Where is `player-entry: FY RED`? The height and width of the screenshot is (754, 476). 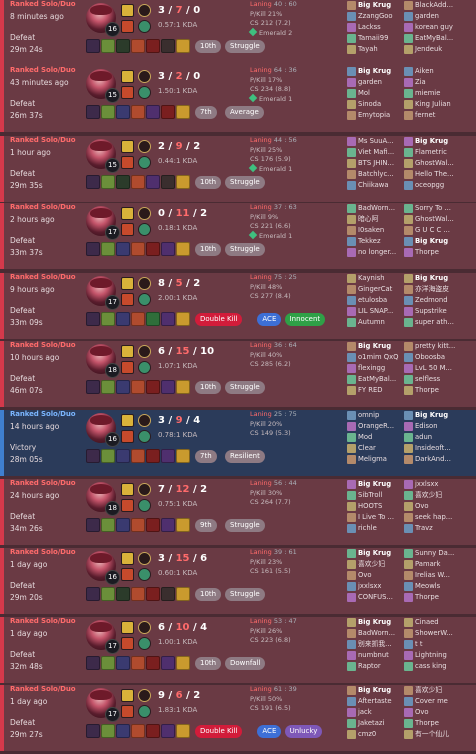 player-entry: FY RED is located at coordinates (376, 390).